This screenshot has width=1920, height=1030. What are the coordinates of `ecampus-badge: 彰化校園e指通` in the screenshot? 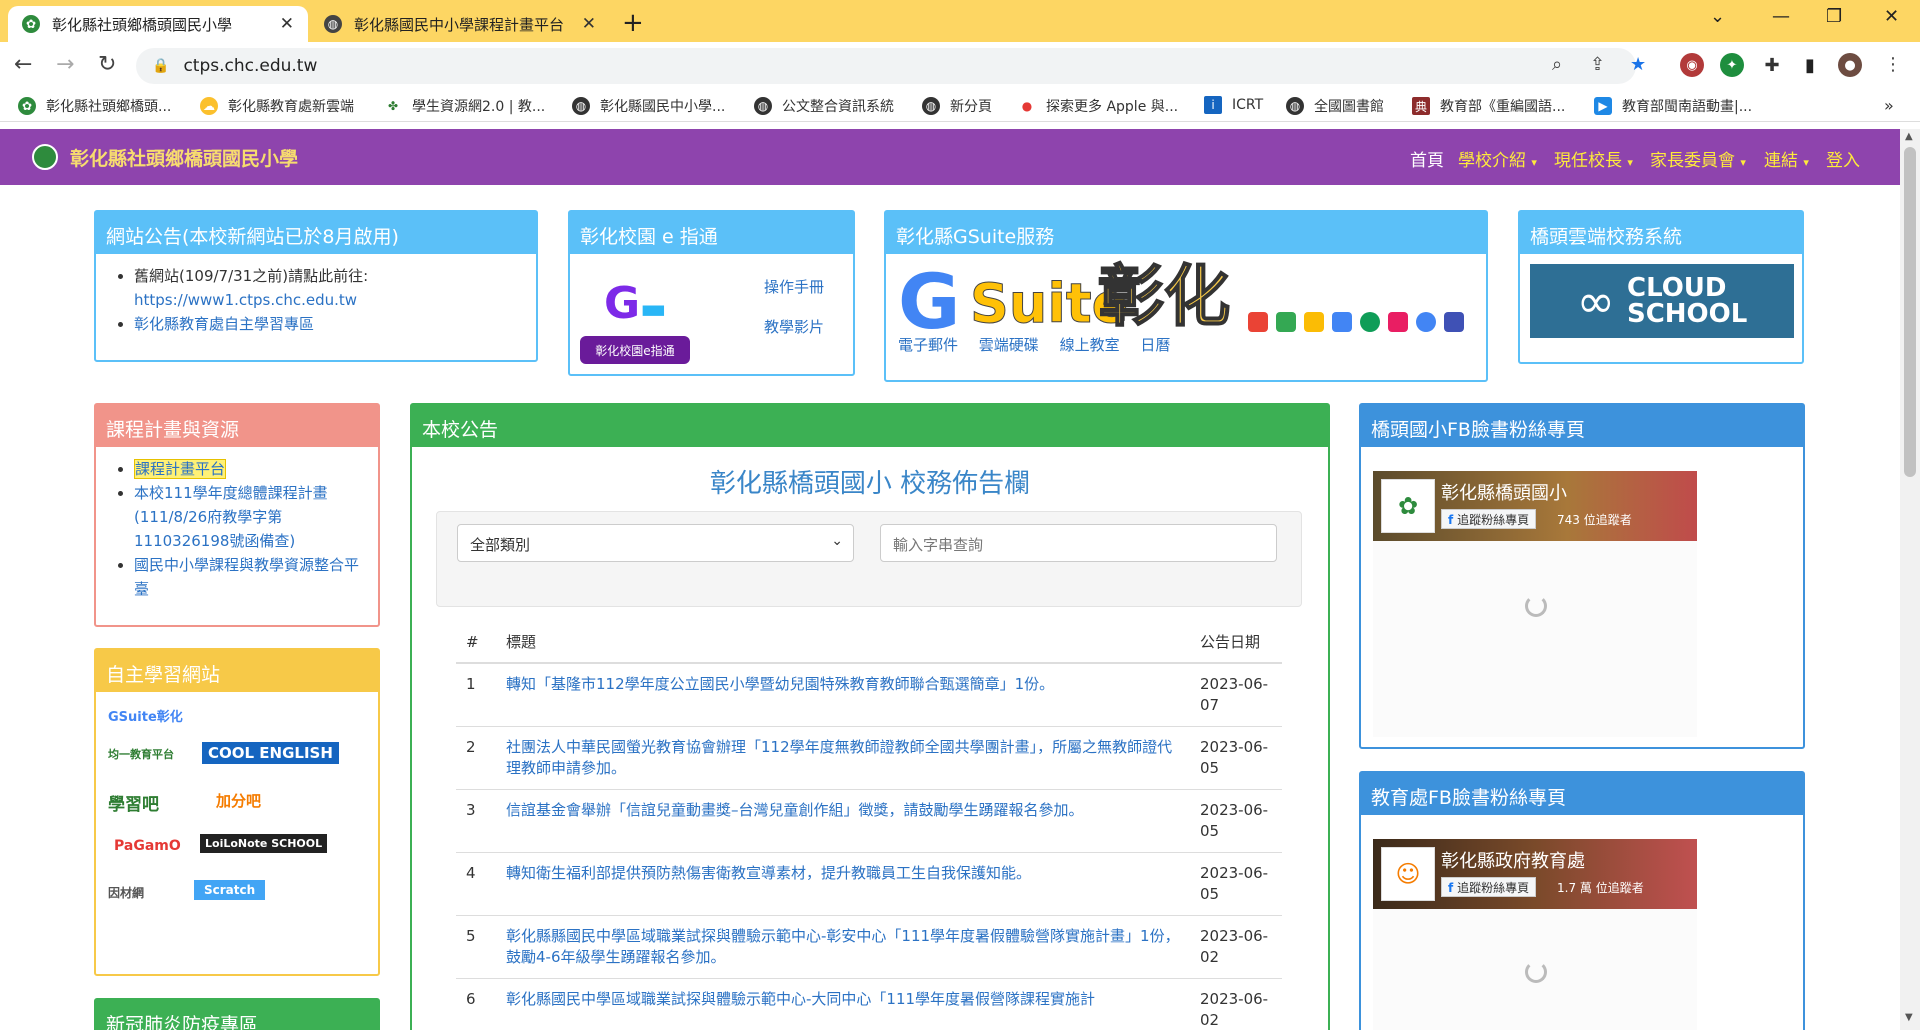 It's located at (635, 350).